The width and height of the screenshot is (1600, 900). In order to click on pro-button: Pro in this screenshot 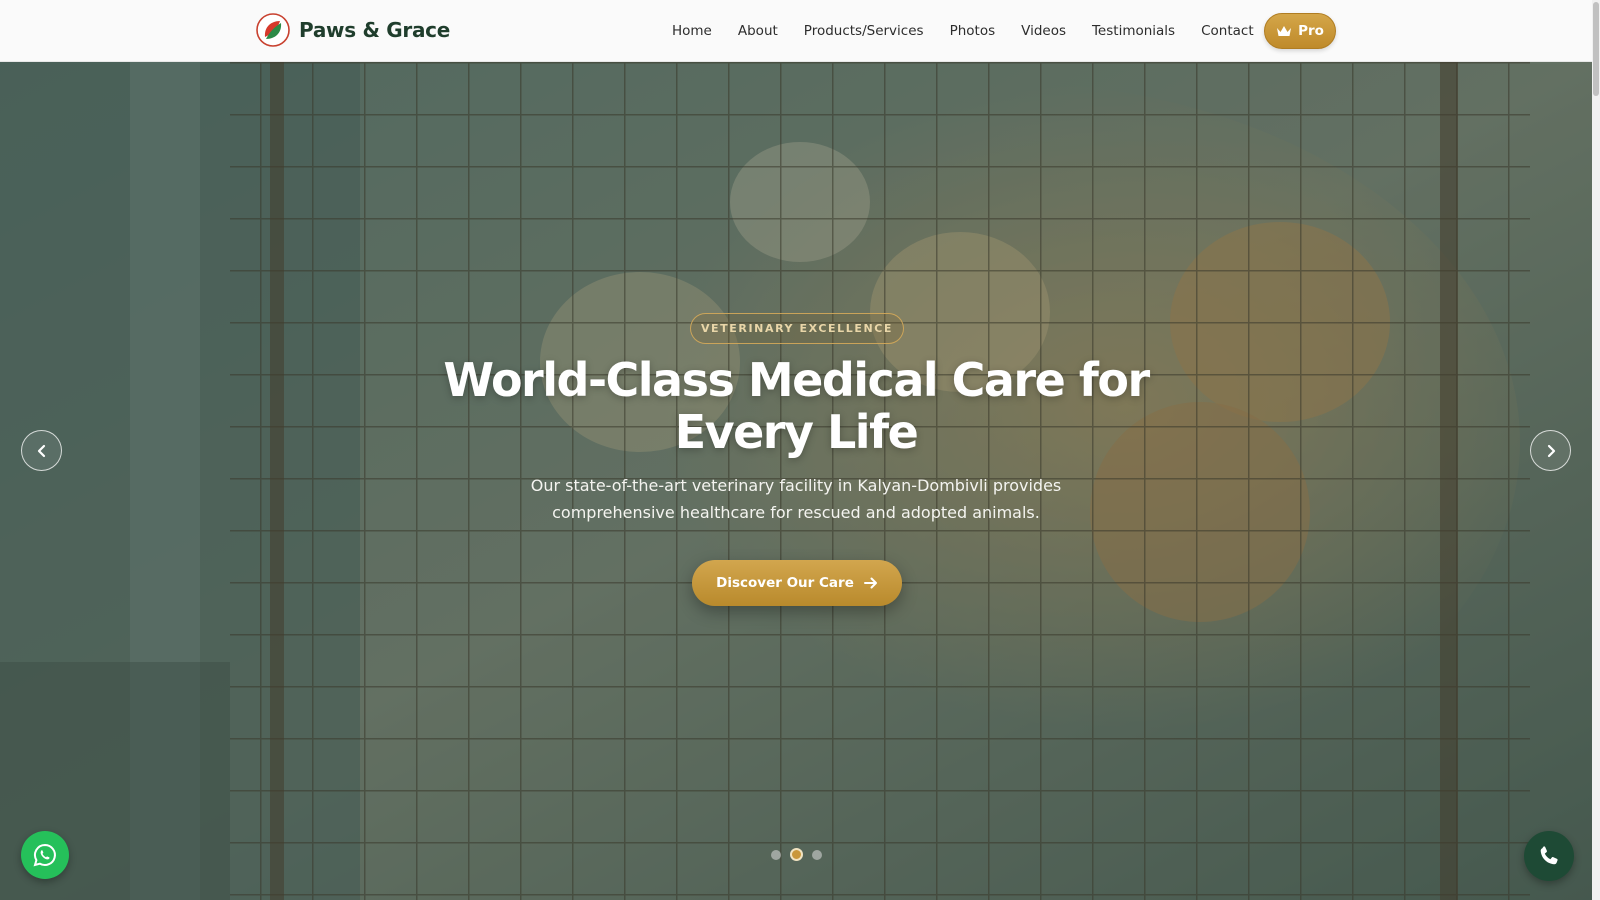, I will do `click(1300, 31)`.